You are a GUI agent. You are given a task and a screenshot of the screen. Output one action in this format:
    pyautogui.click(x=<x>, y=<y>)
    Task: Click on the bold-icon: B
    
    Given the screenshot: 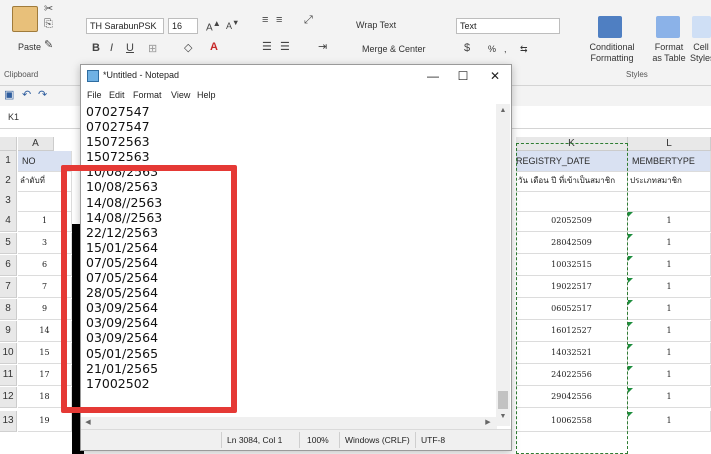 What is the action you would take?
    pyautogui.click(x=96, y=48)
    